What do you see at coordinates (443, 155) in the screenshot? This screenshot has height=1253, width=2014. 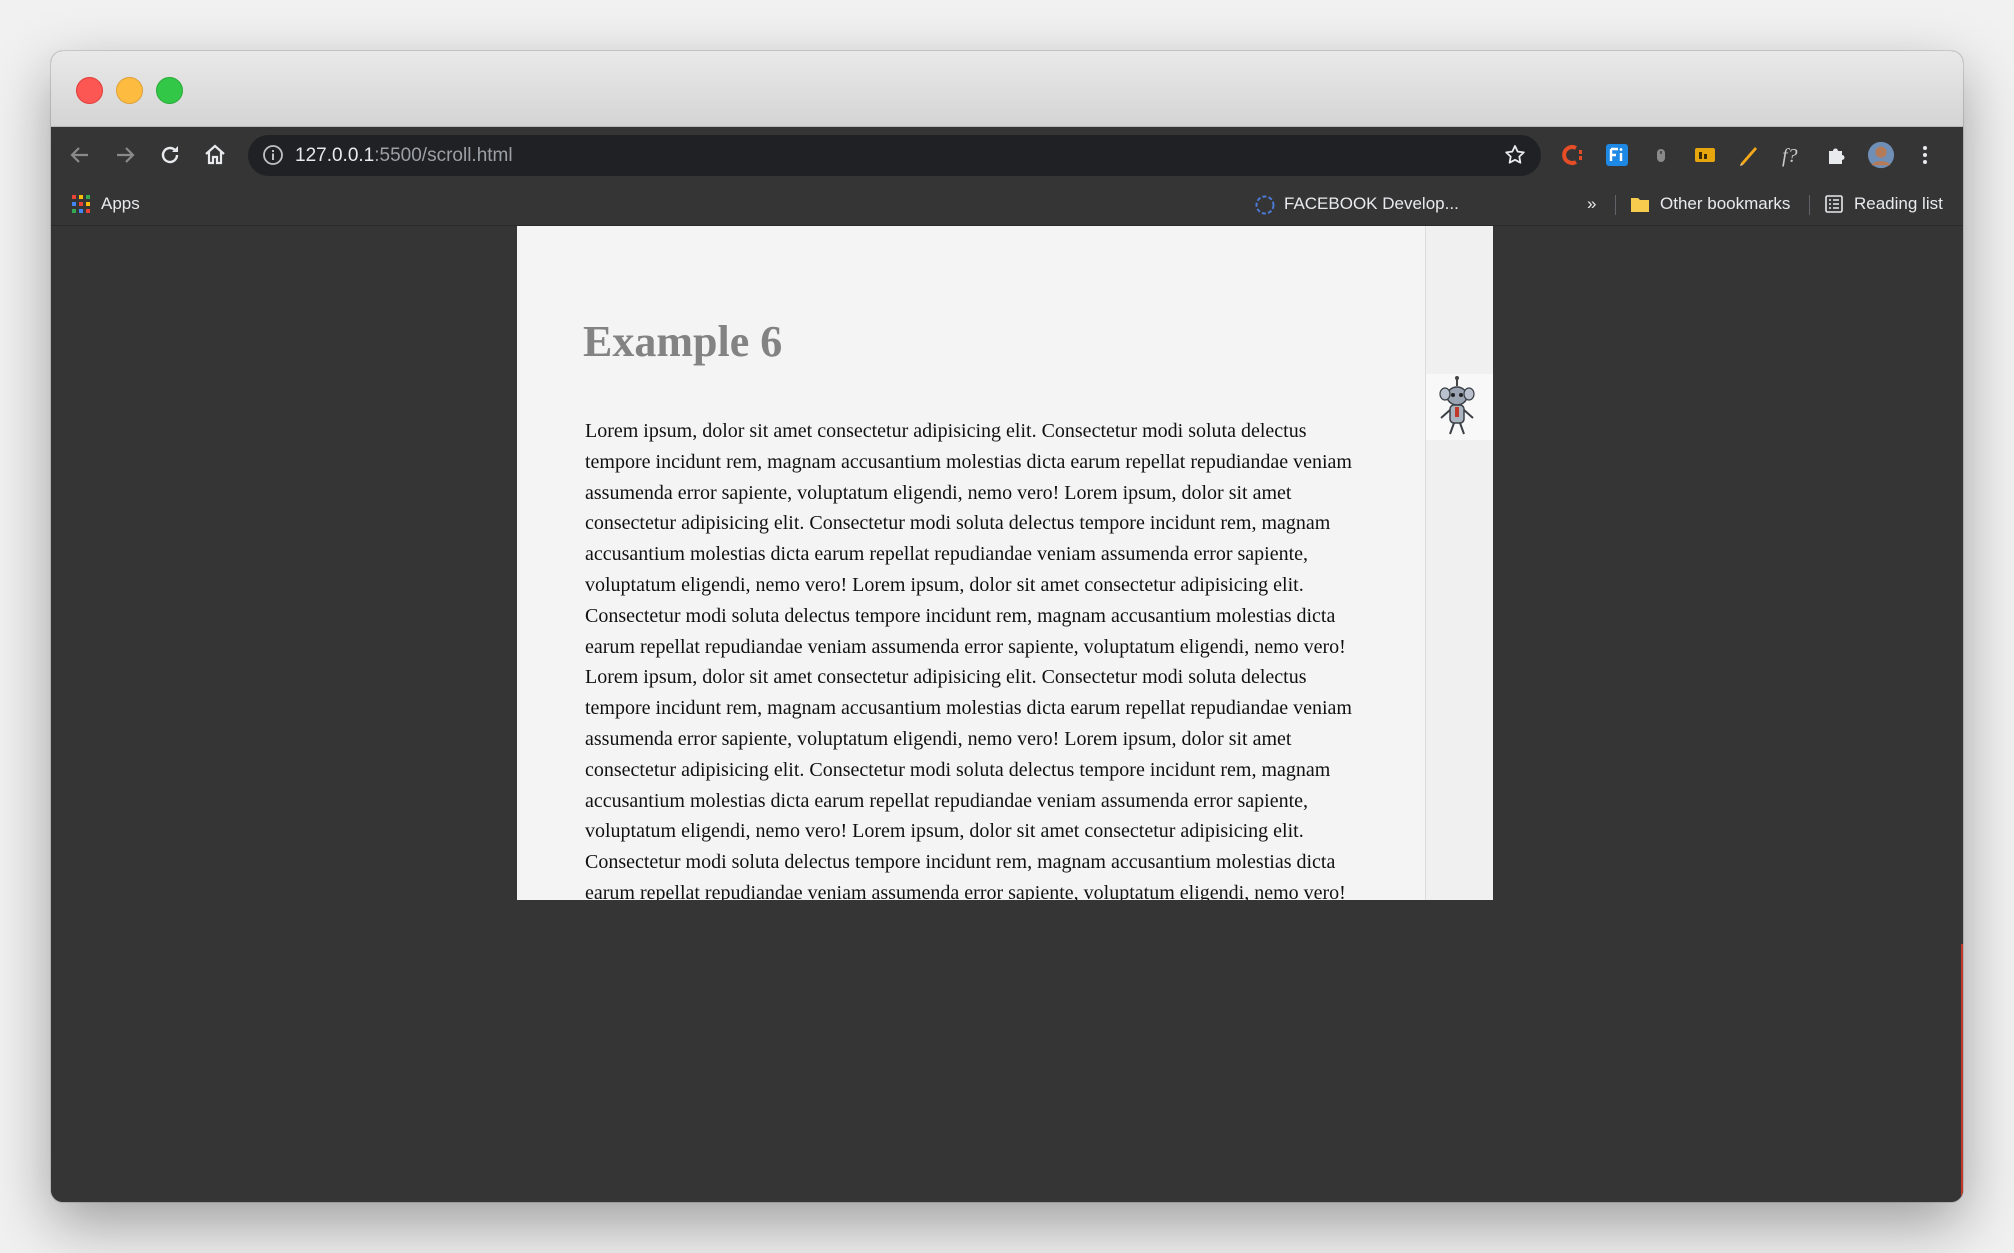 I see `url-path: :5500/scroll.html` at bounding box center [443, 155].